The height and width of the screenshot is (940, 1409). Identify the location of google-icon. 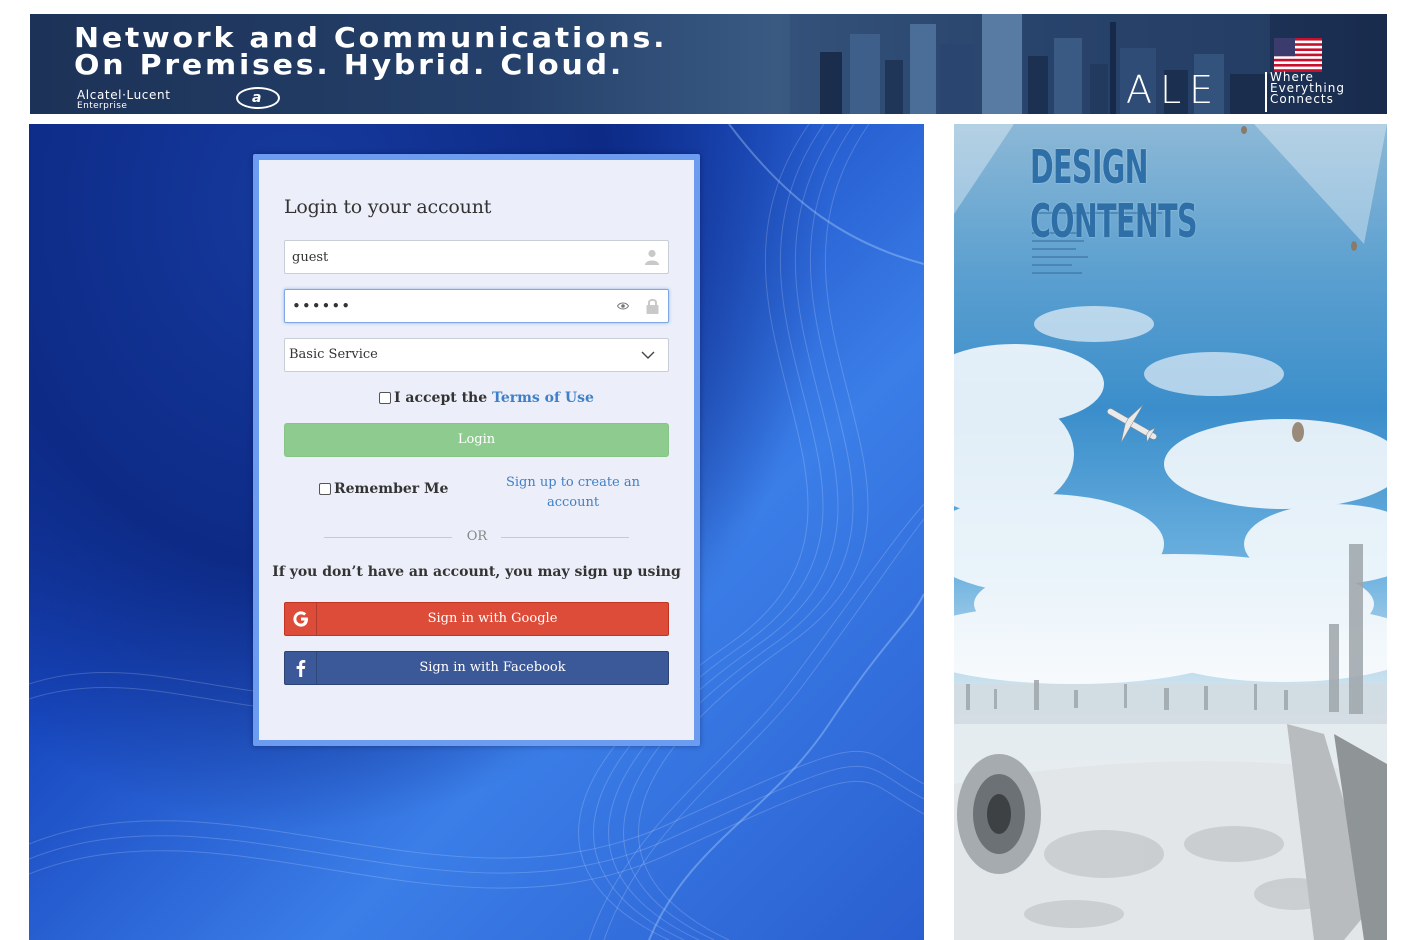
(301, 619).